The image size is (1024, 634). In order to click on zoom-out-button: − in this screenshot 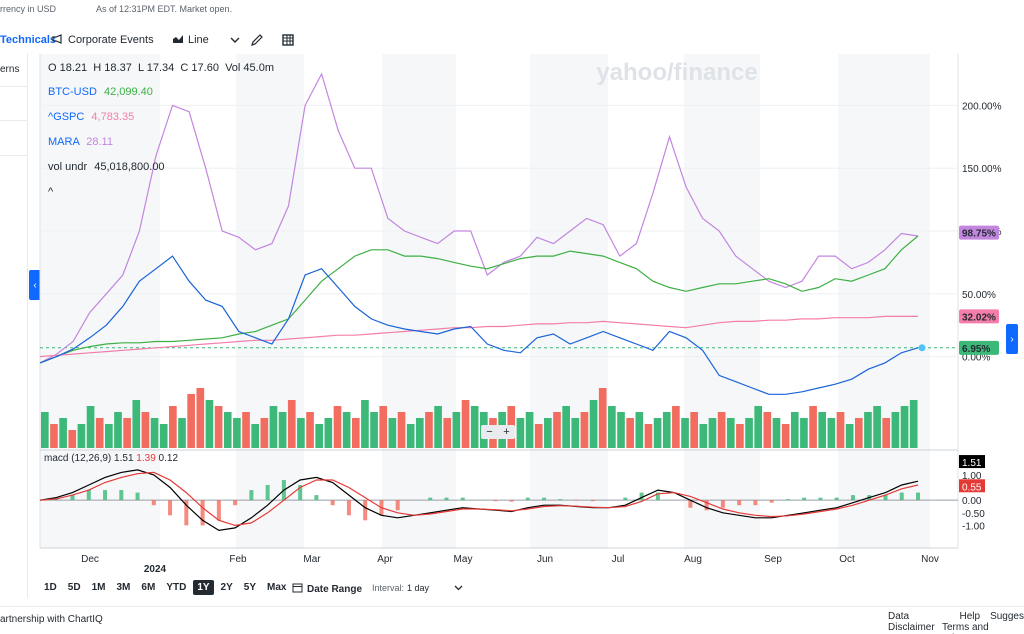, I will do `click(489, 432)`.